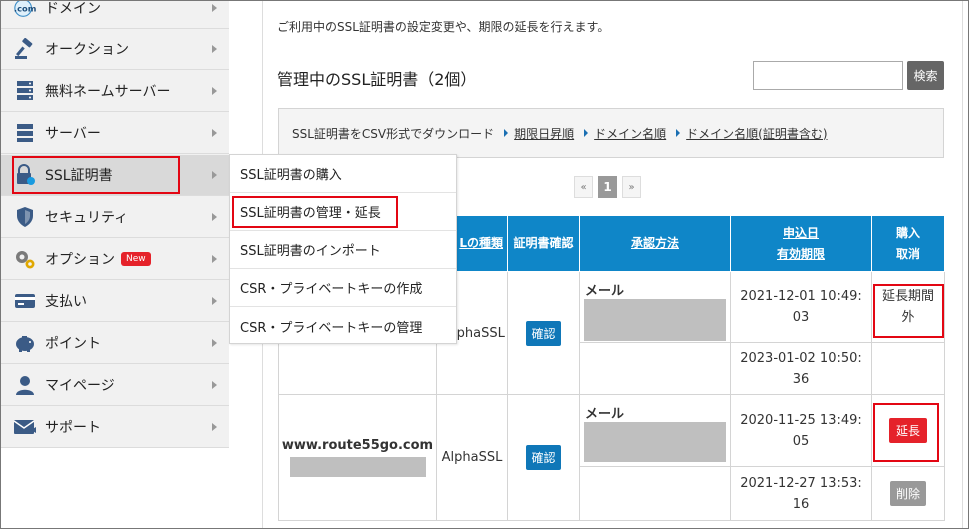  What do you see at coordinates (472, 457) in the screenshot?
I see `cell-type: AlphaSSL` at bounding box center [472, 457].